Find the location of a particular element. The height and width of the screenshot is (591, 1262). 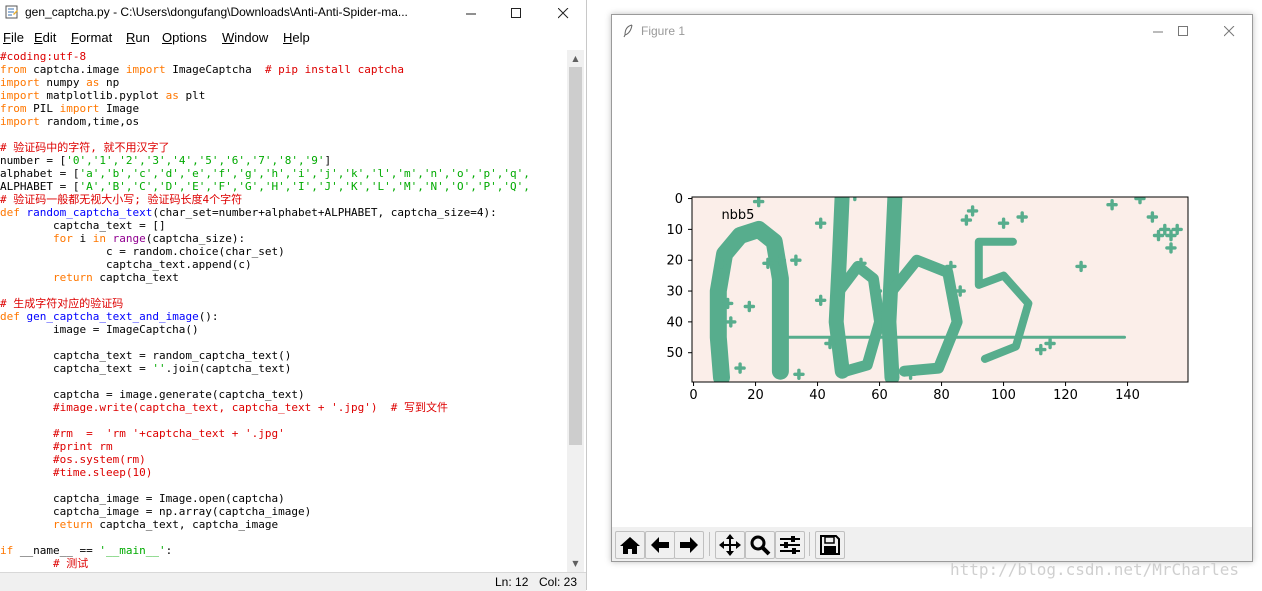

code-line: c = random.choice(char_set) is located at coordinates (283, 251).